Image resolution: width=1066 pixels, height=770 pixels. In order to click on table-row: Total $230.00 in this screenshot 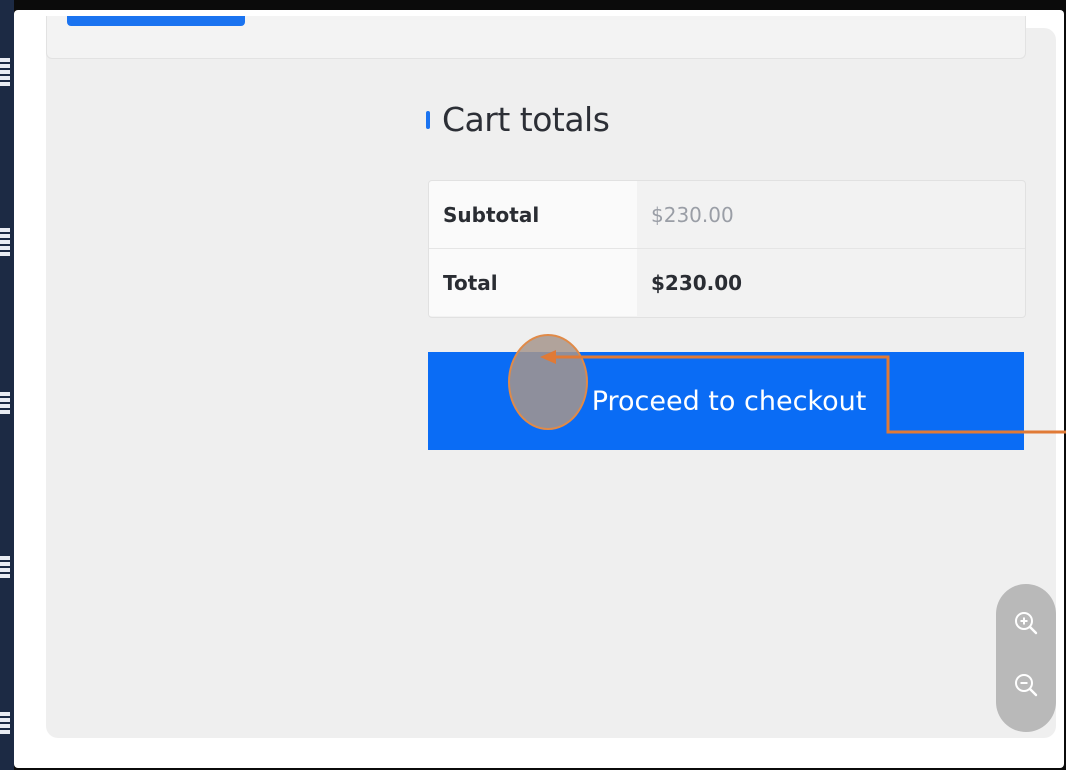, I will do `click(727, 282)`.